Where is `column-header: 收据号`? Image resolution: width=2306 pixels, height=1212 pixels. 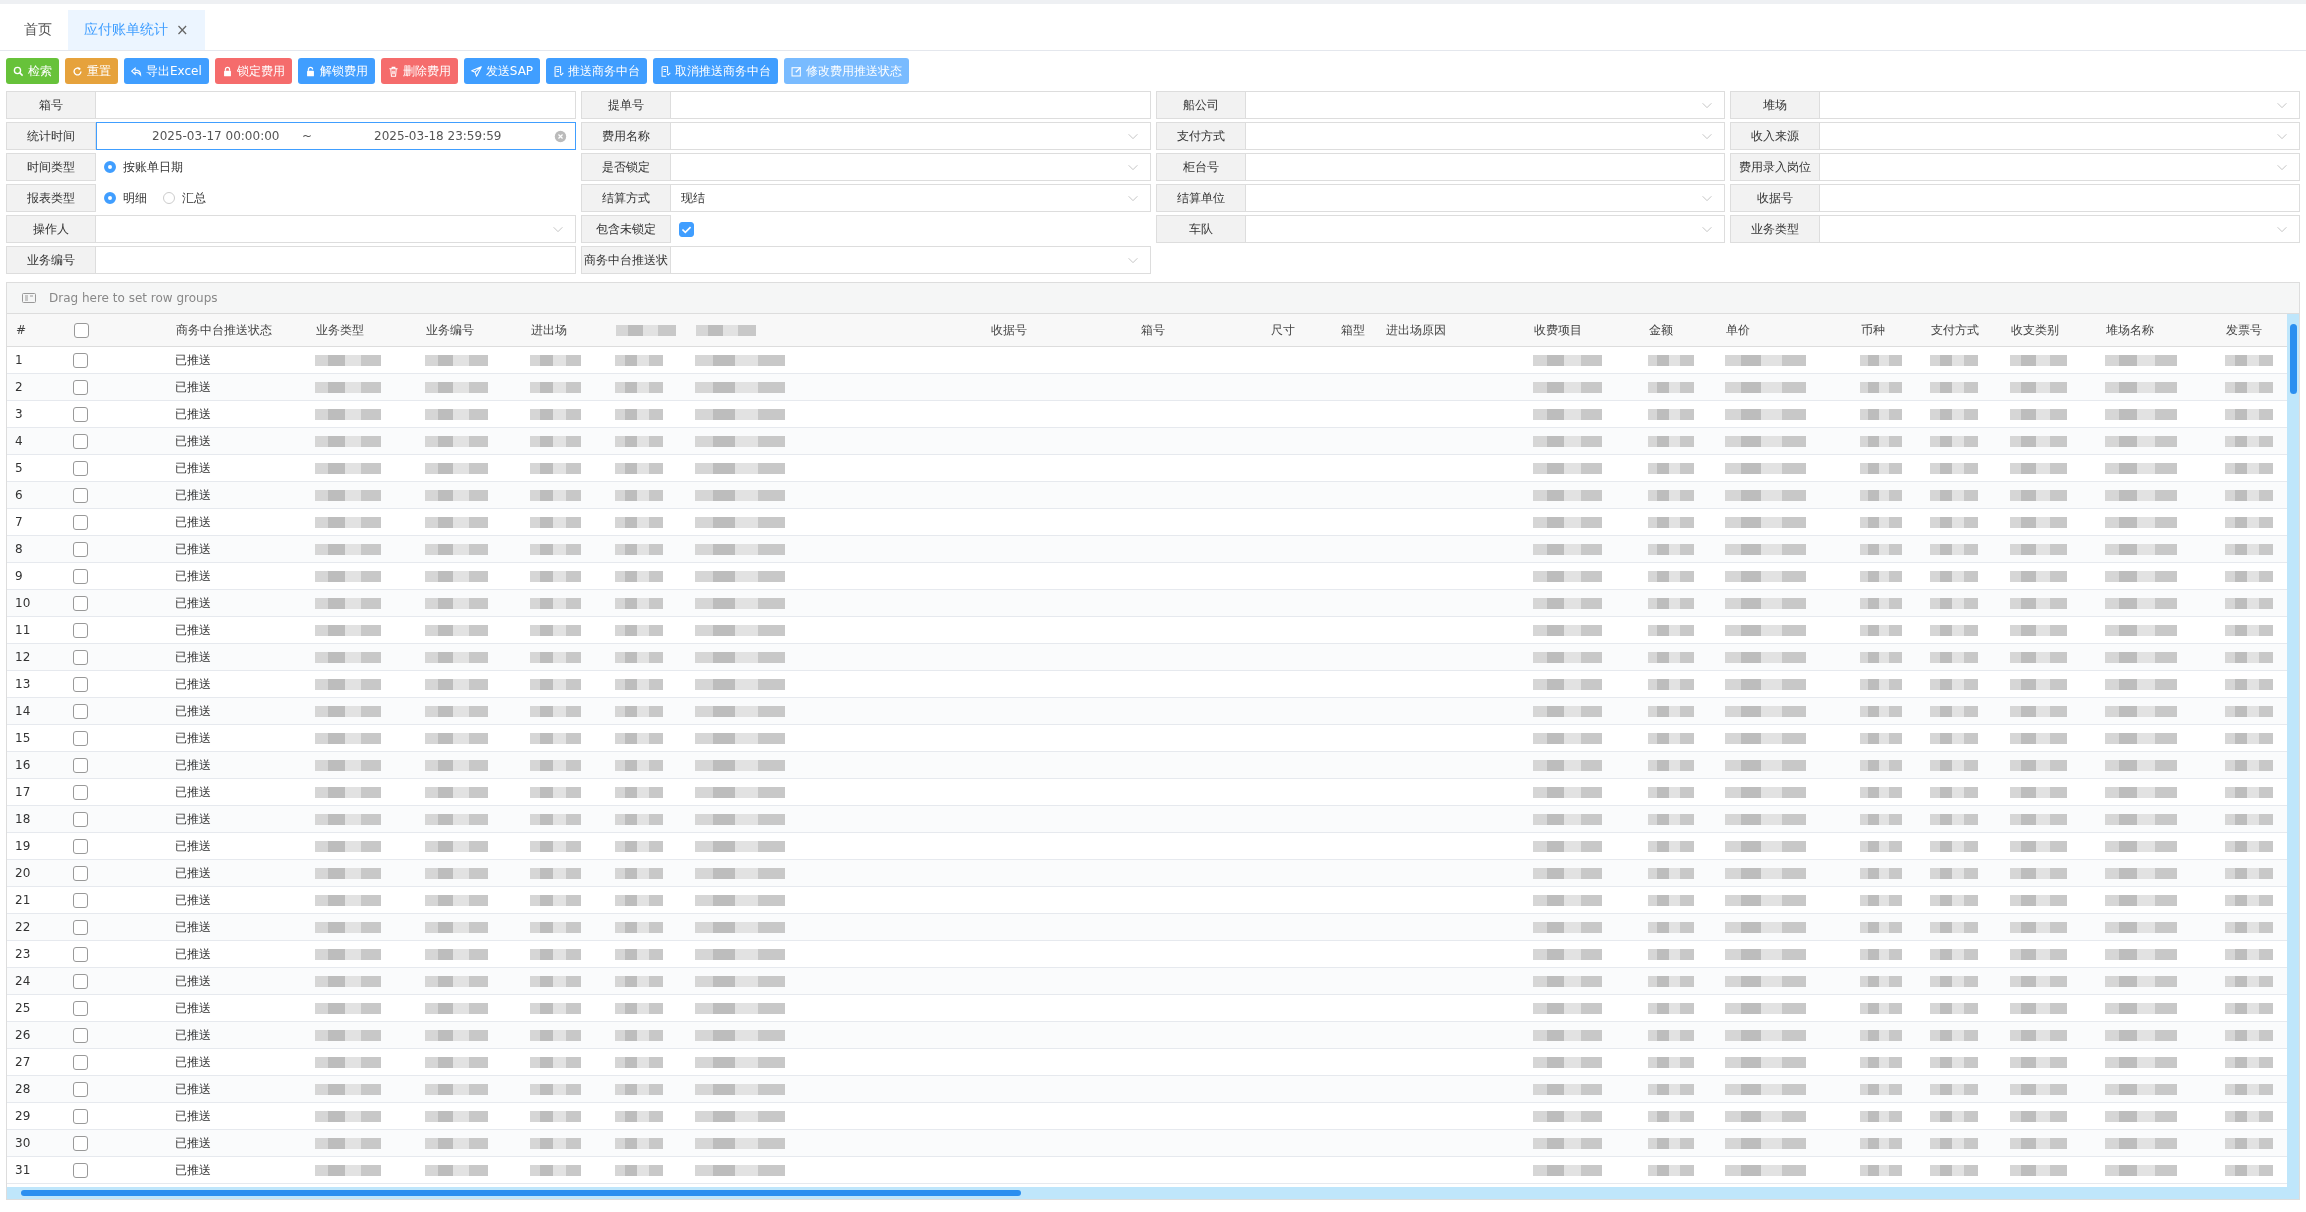
column-header: 收据号 is located at coordinates (1009, 330).